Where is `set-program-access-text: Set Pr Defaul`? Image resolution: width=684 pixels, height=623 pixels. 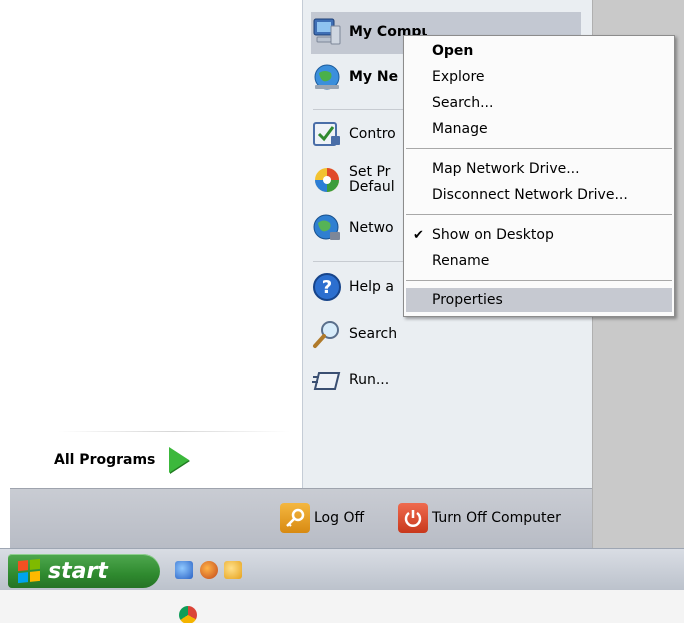 set-program-access-text: Set Pr Defaul is located at coordinates (372, 180).